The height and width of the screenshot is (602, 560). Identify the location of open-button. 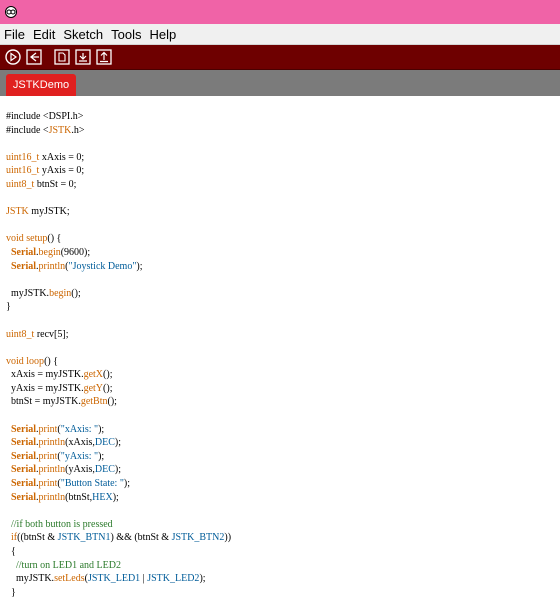
(83, 57).